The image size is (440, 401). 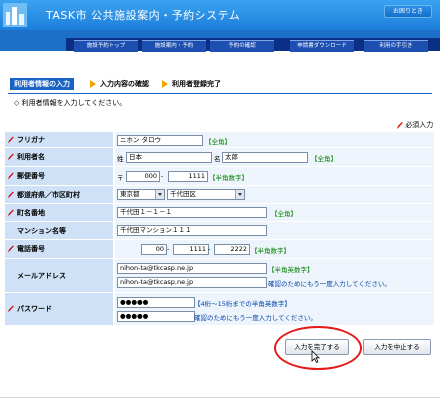 I want to click on phone-2-input: 1111, so click(x=191, y=249).